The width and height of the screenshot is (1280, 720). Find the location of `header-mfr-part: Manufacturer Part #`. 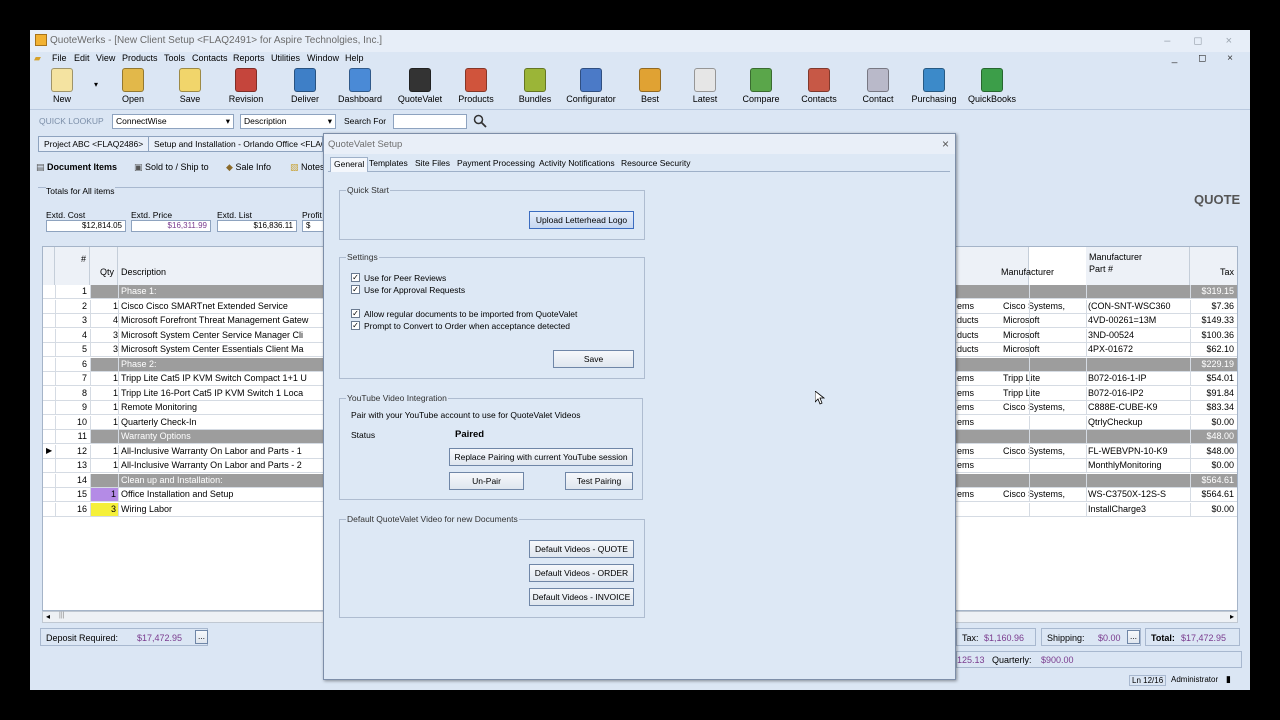

header-mfr-part: Manufacturer Part # is located at coordinates (1138, 266).